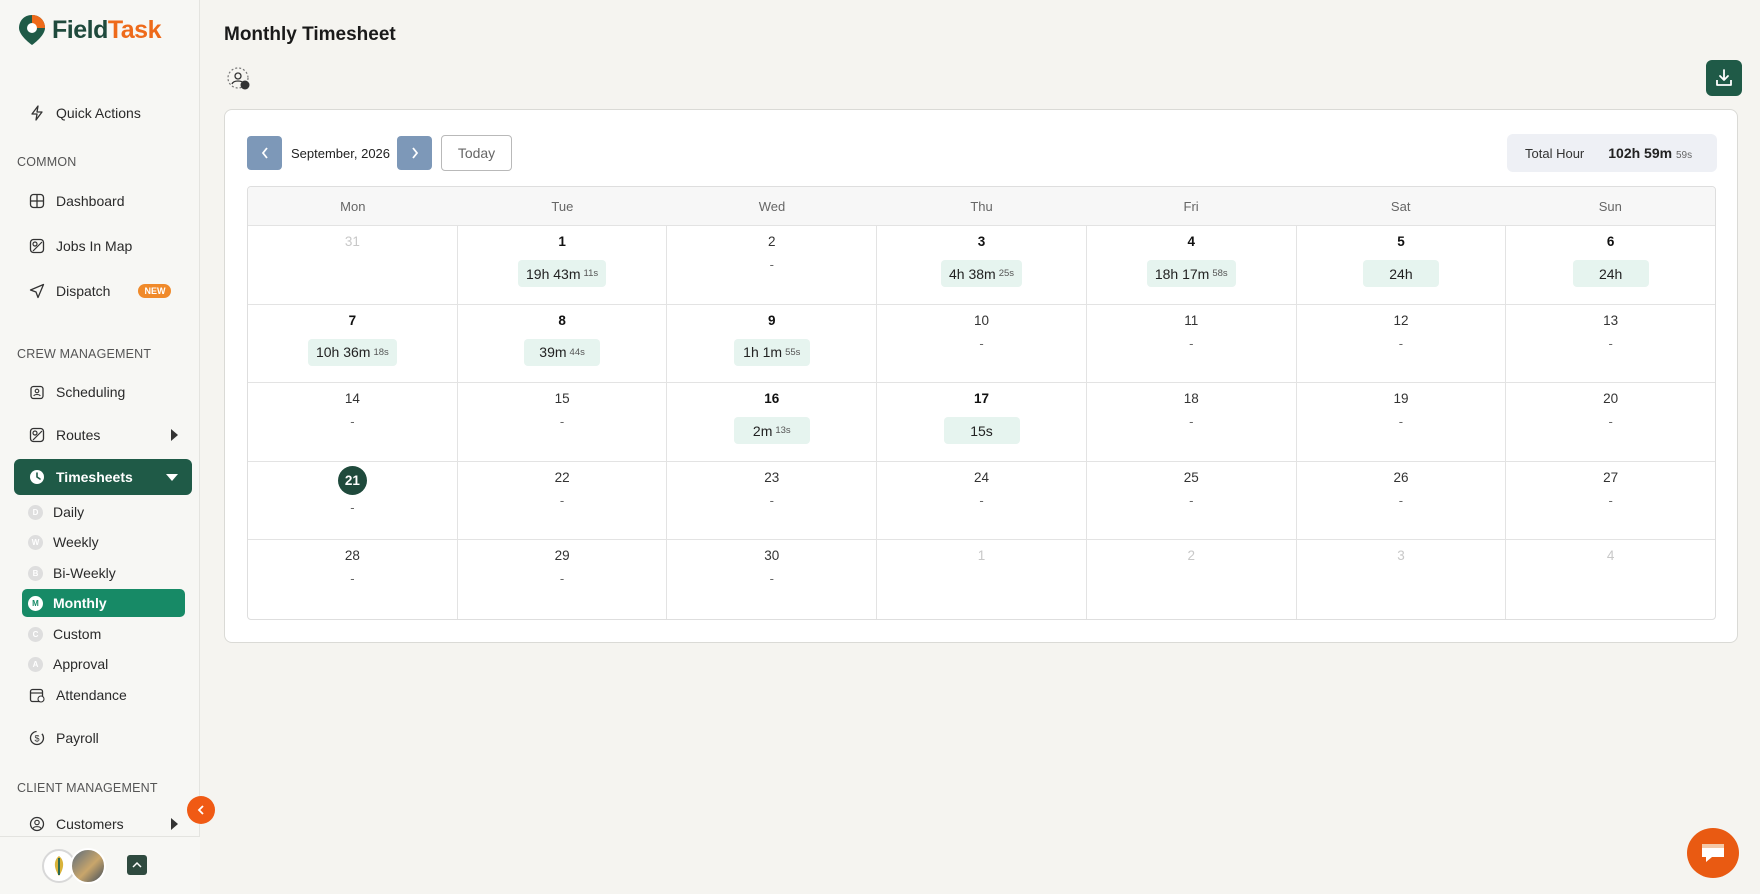 The height and width of the screenshot is (894, 1760). What do you see at coordinates (87, 788) in the screenshot?
I see `section-client-management: CLIENT MANAGEMENT` at bounding box center [87, 788].